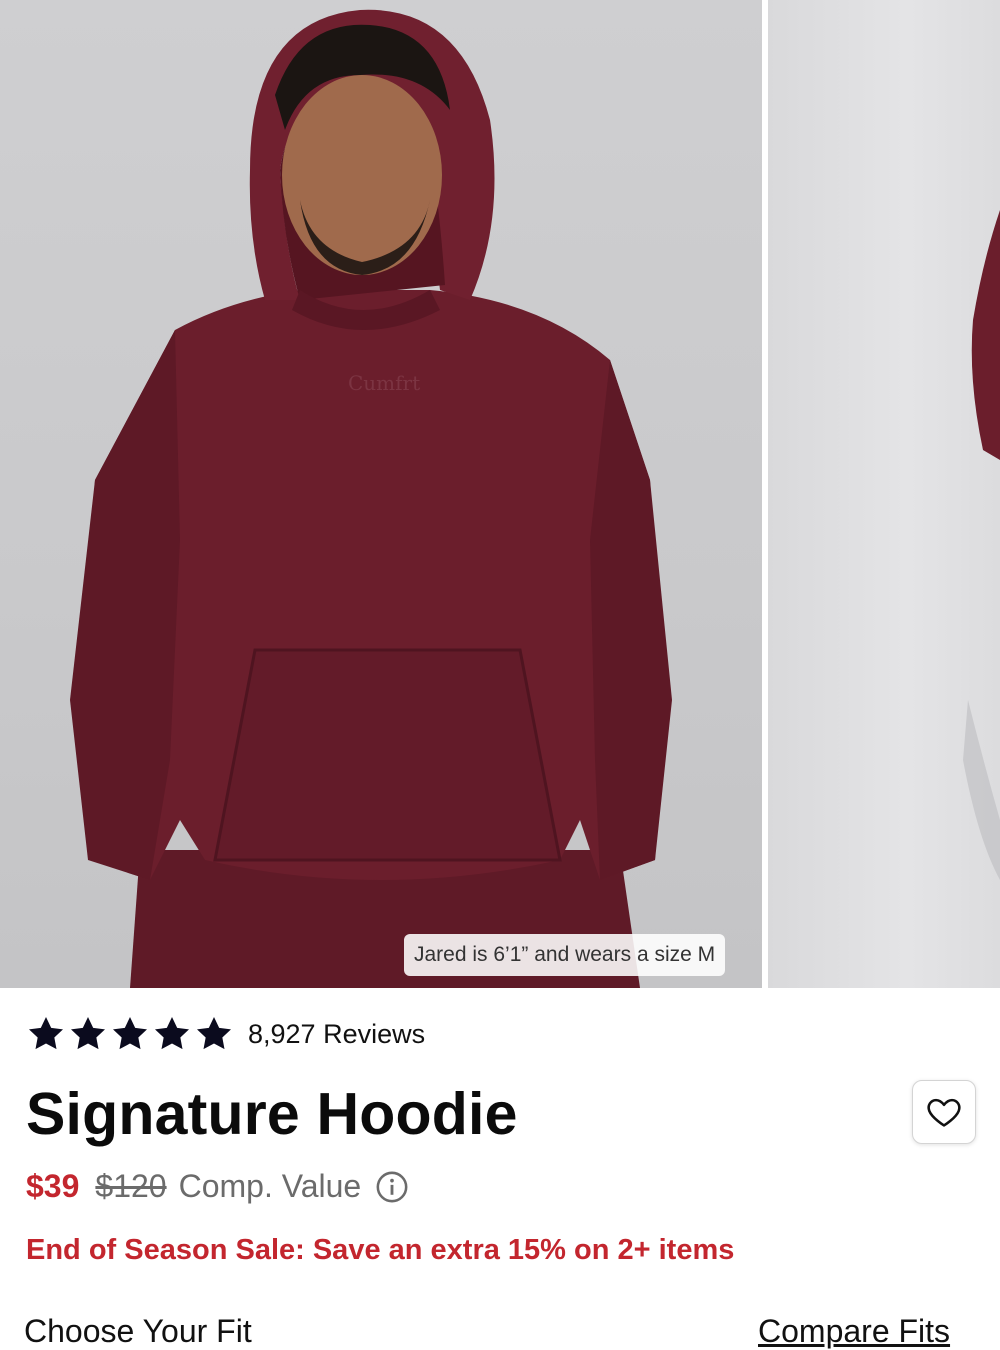 The image size is (1000, 1350). I want to click on choose-fit-heading: Choose Your Fit, so click(138, 1331).